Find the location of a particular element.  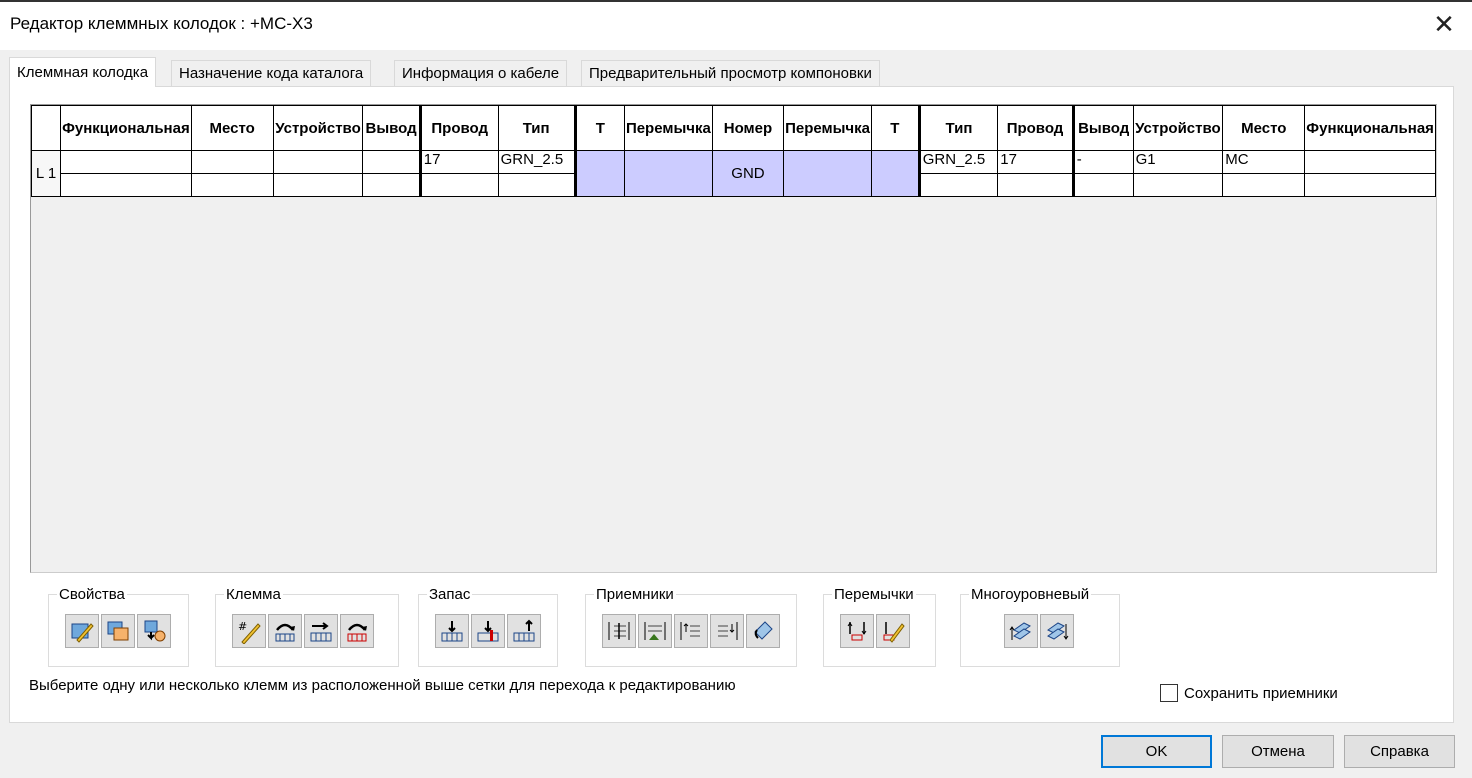

cell-function-right is located at coordinates (1370, 162).